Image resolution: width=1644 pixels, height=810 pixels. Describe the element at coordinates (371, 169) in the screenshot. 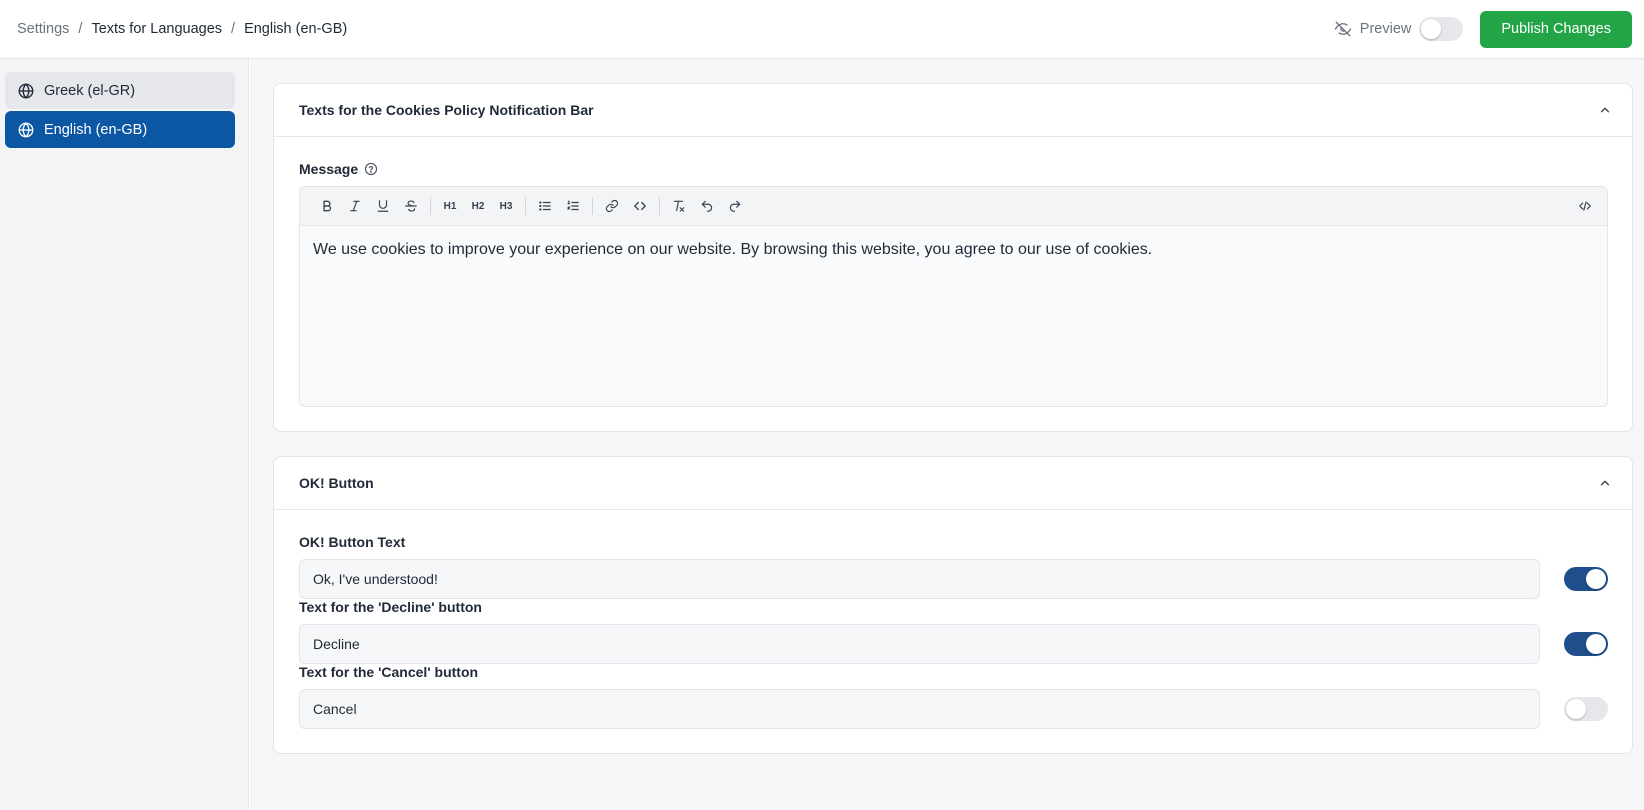

I see `help-circle-icon` at that location.